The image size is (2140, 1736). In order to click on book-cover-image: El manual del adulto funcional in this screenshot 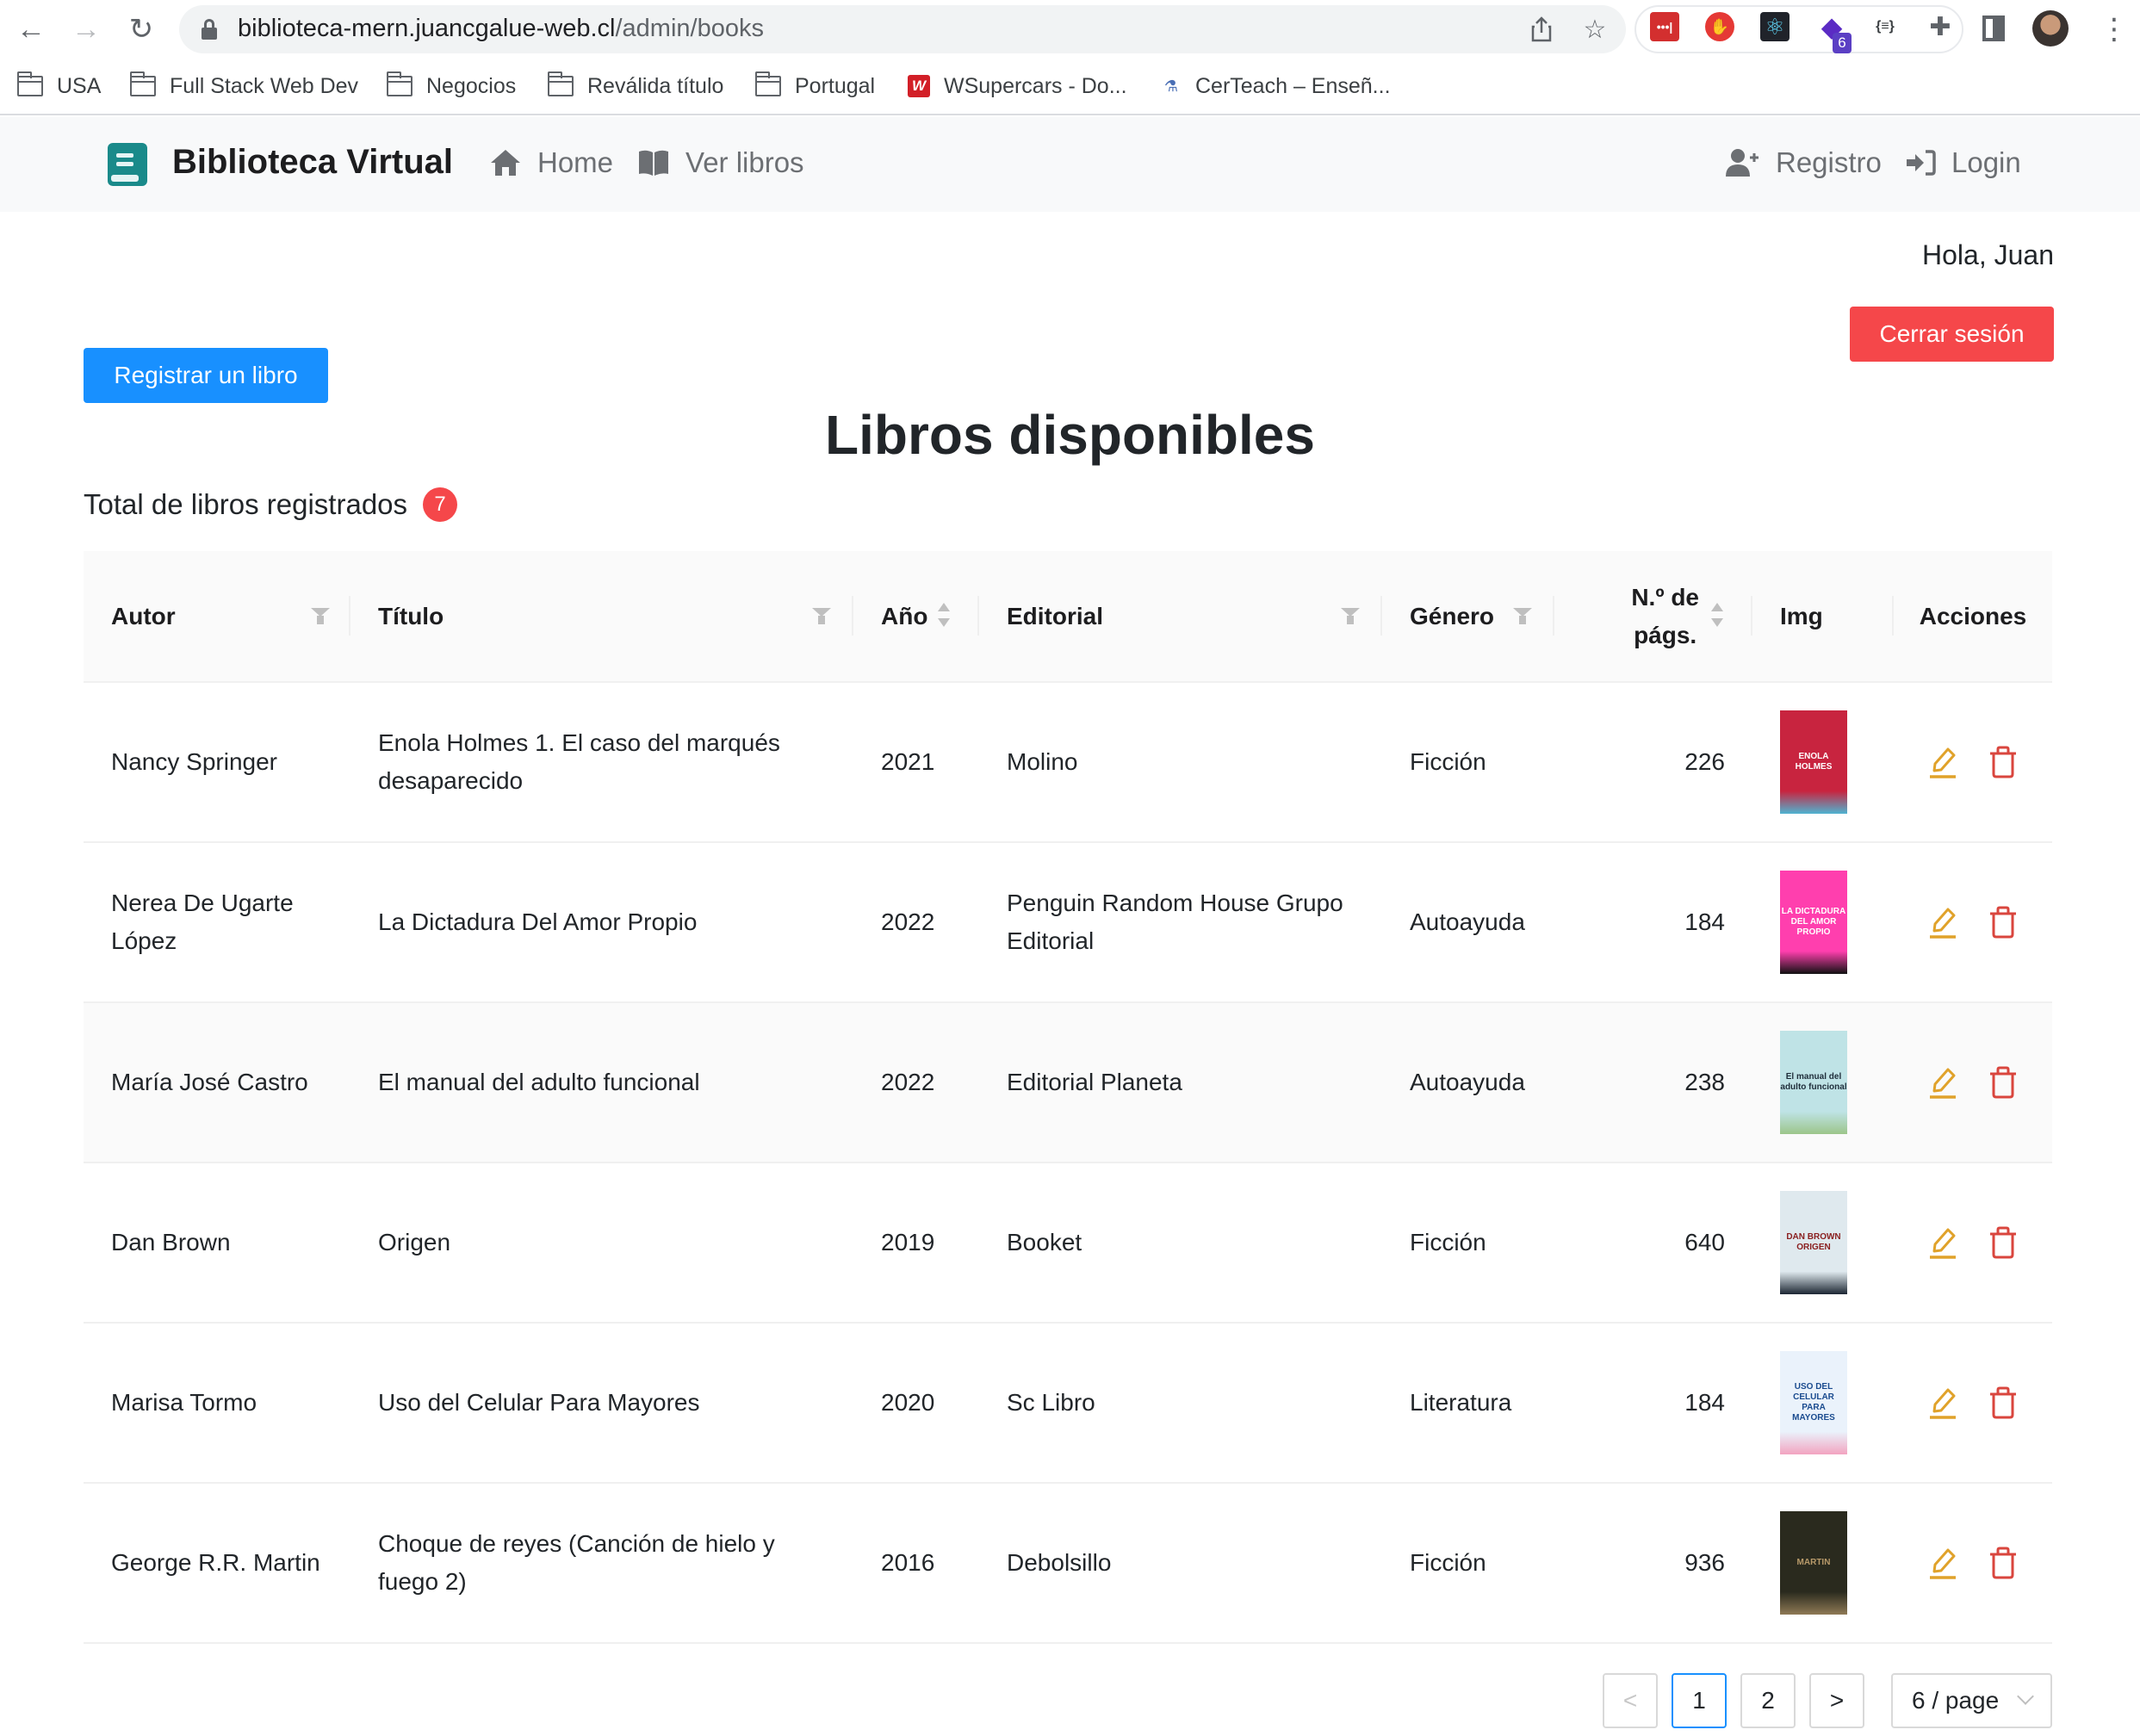, I will do `click(1814, 1083)`.